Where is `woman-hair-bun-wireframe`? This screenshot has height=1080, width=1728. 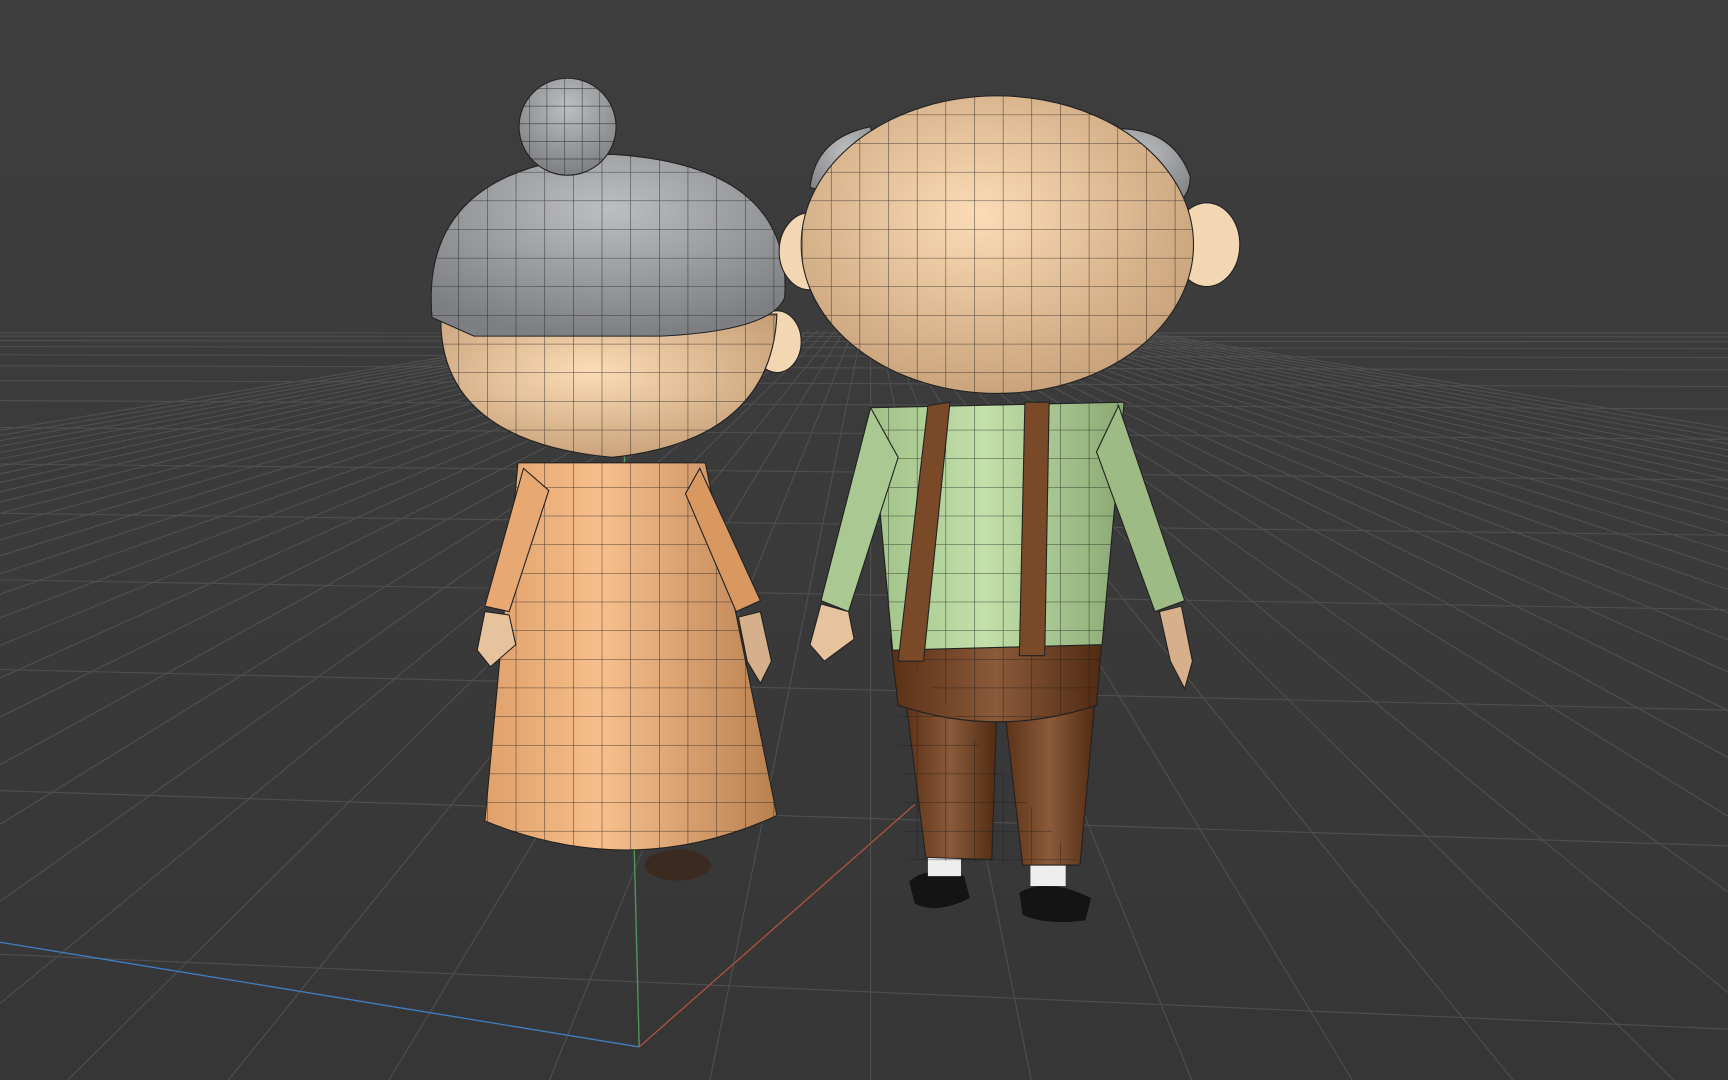 woman-hair-bun-wireframe is located at coordinates (568, 127).